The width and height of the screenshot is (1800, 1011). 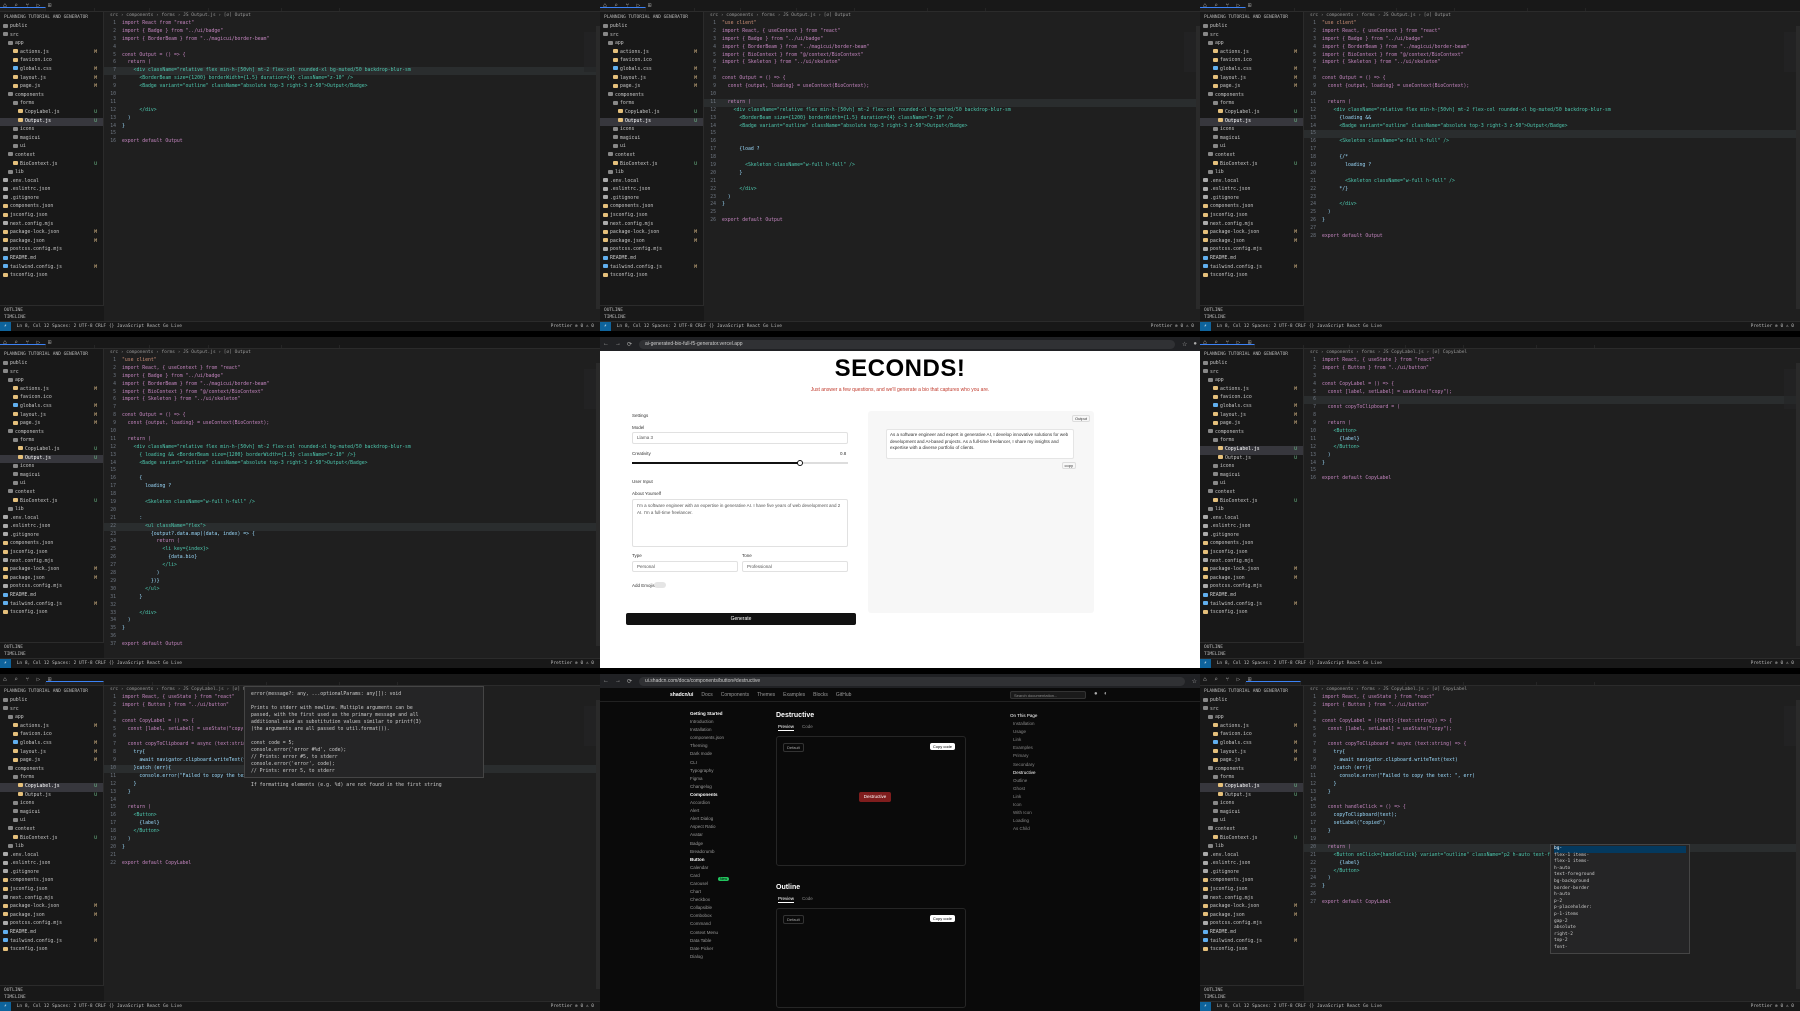 I want to click on tree-item: .eslintrc.json, so click(x=51, y=864).